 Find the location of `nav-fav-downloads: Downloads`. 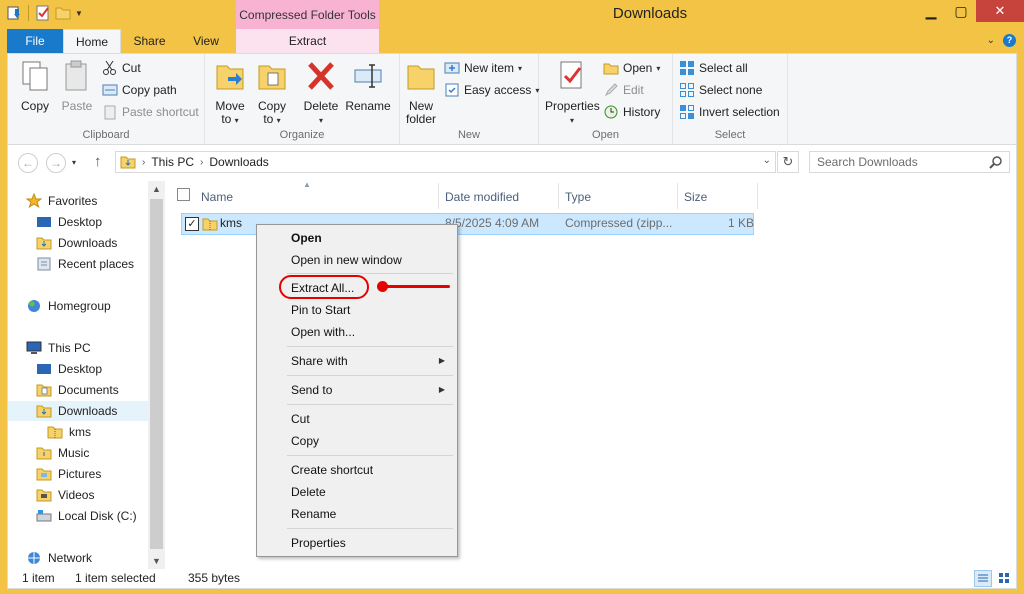

nav-fav-downloads: Downloads is located at coordinates (76, 243).